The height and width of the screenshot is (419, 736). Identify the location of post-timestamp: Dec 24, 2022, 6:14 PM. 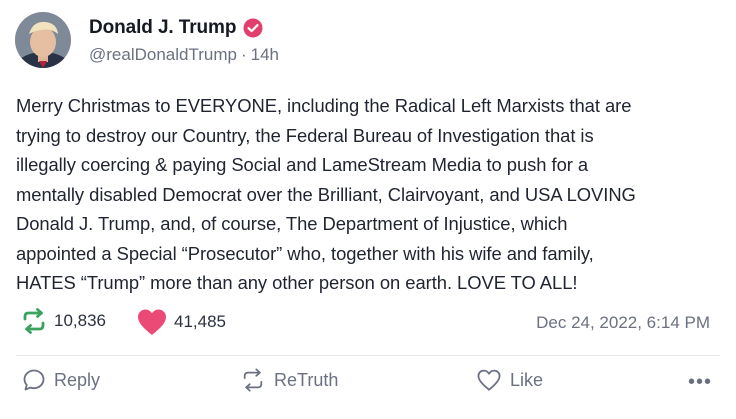
(623, 323).